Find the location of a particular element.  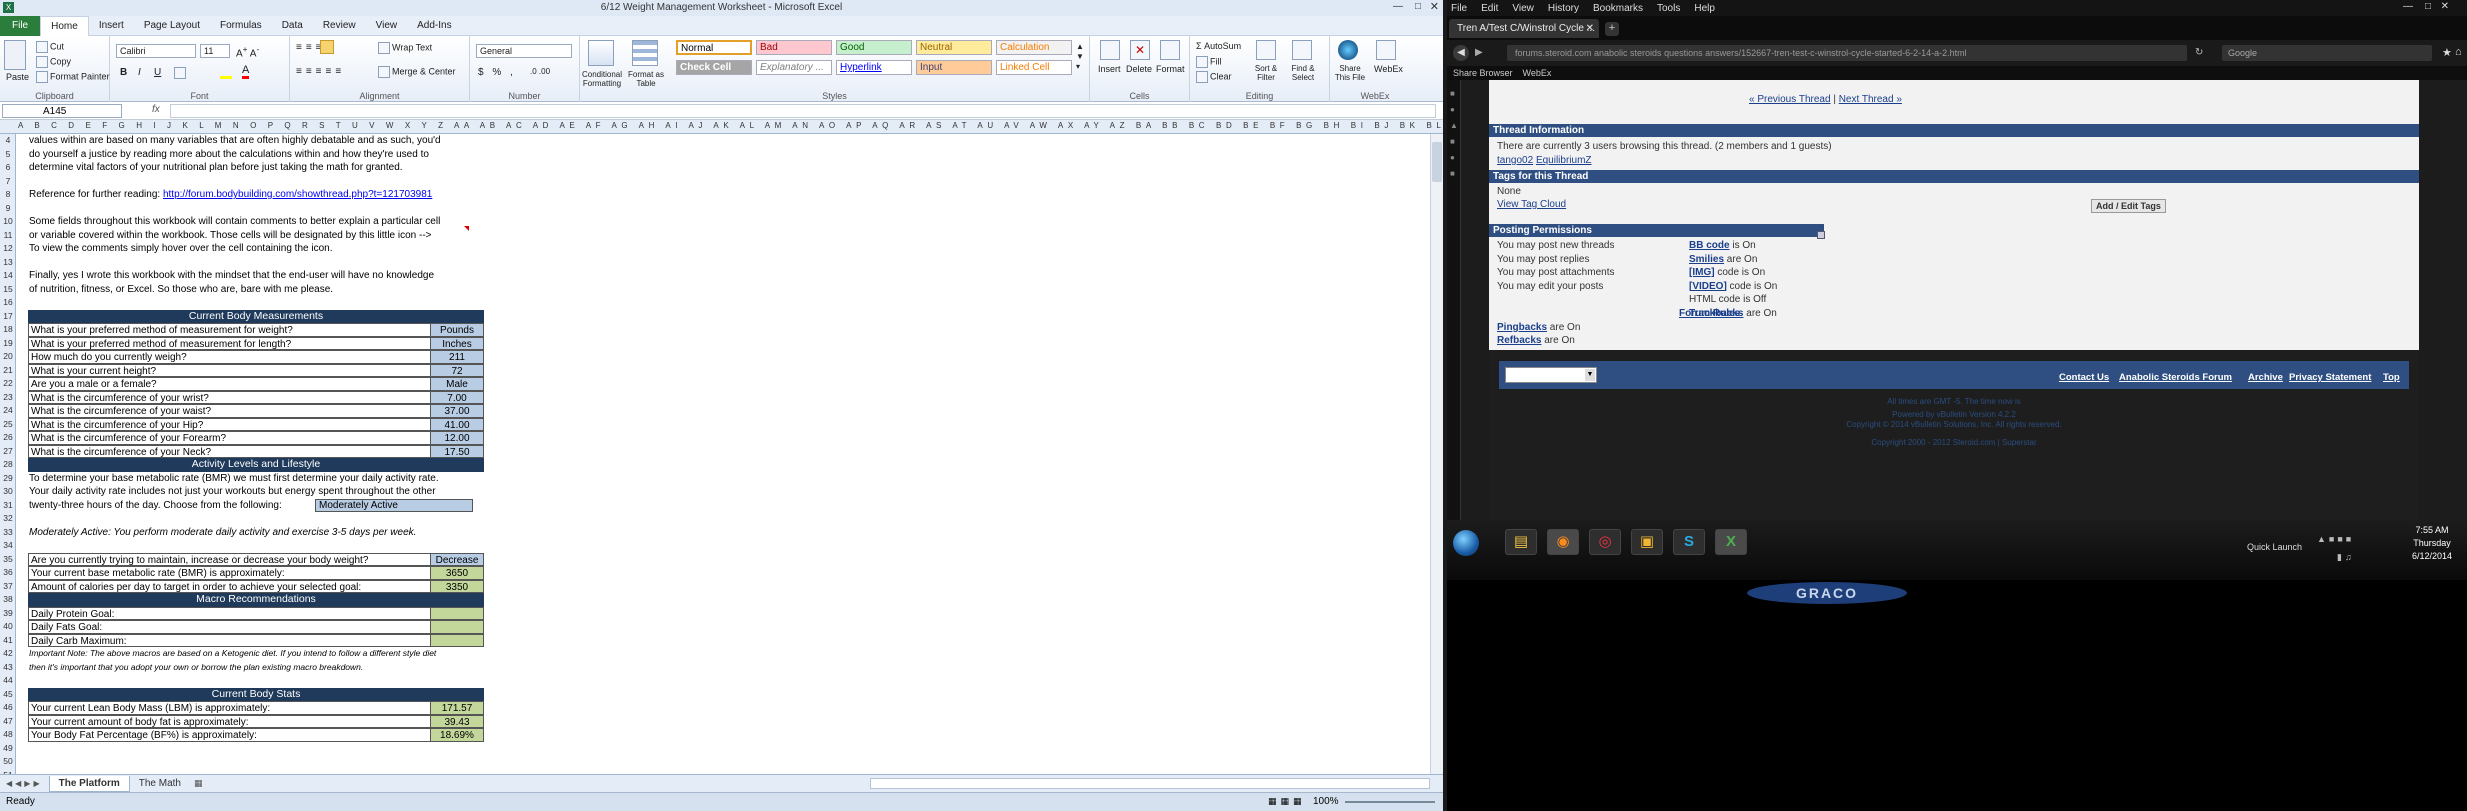

row-number: 18 is located at coordinates (8, 330).